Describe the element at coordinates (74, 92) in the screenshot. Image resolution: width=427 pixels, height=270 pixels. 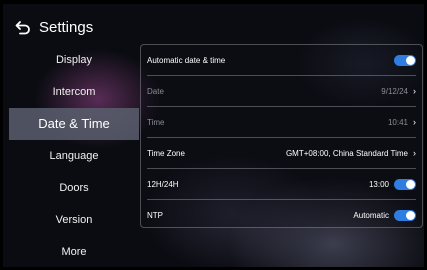
I see `sidebar-item-intercom: Intercom` at that location.